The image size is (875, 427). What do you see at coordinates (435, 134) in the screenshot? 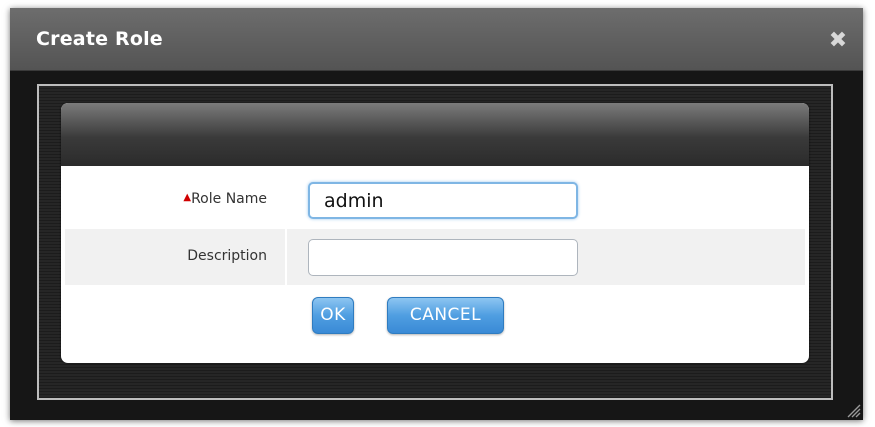
I see `form-panel-header` at bounding box center [435, 134].